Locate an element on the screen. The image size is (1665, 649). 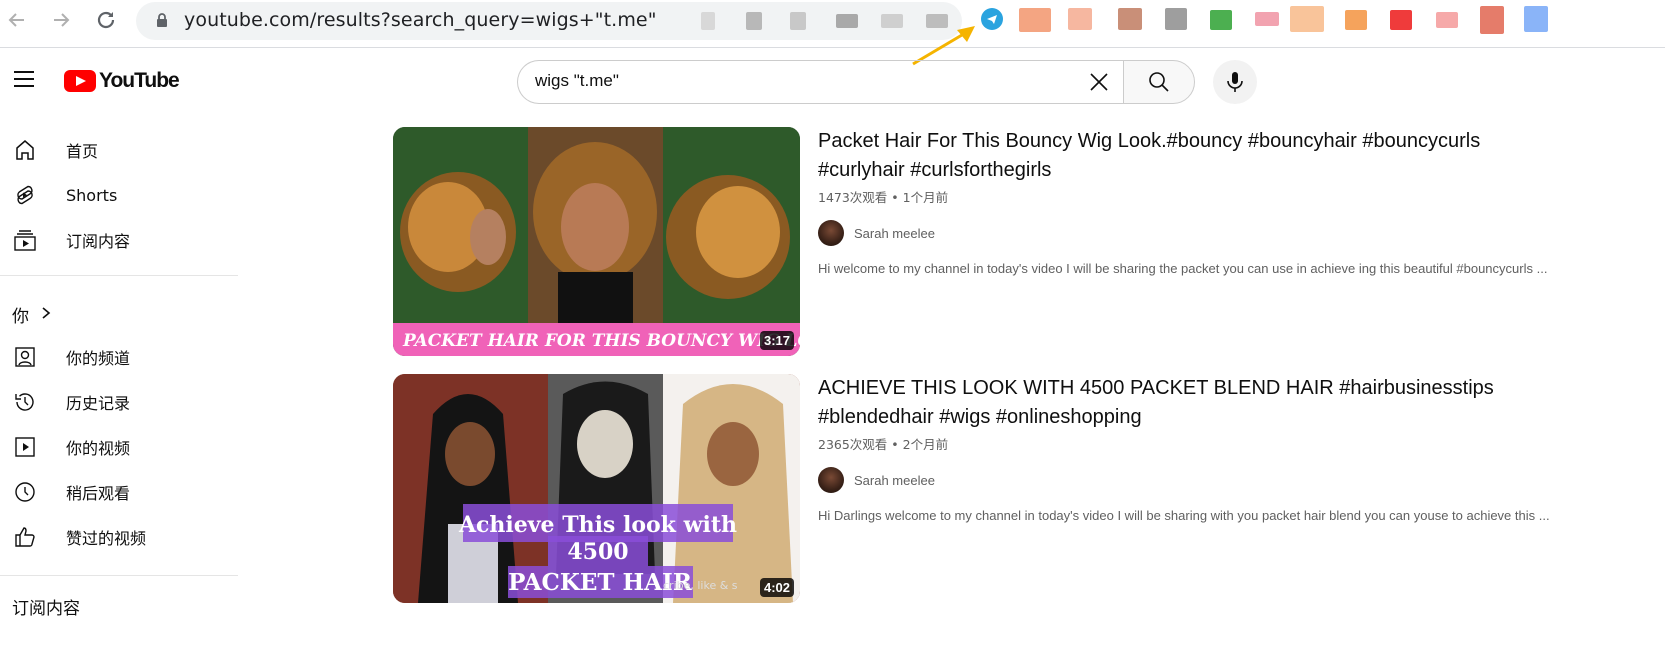
video-thumbnail: PACKET HAIR FOR THIS BOUNCY WIG LO 3:17 is located at coordinates (596, 241).